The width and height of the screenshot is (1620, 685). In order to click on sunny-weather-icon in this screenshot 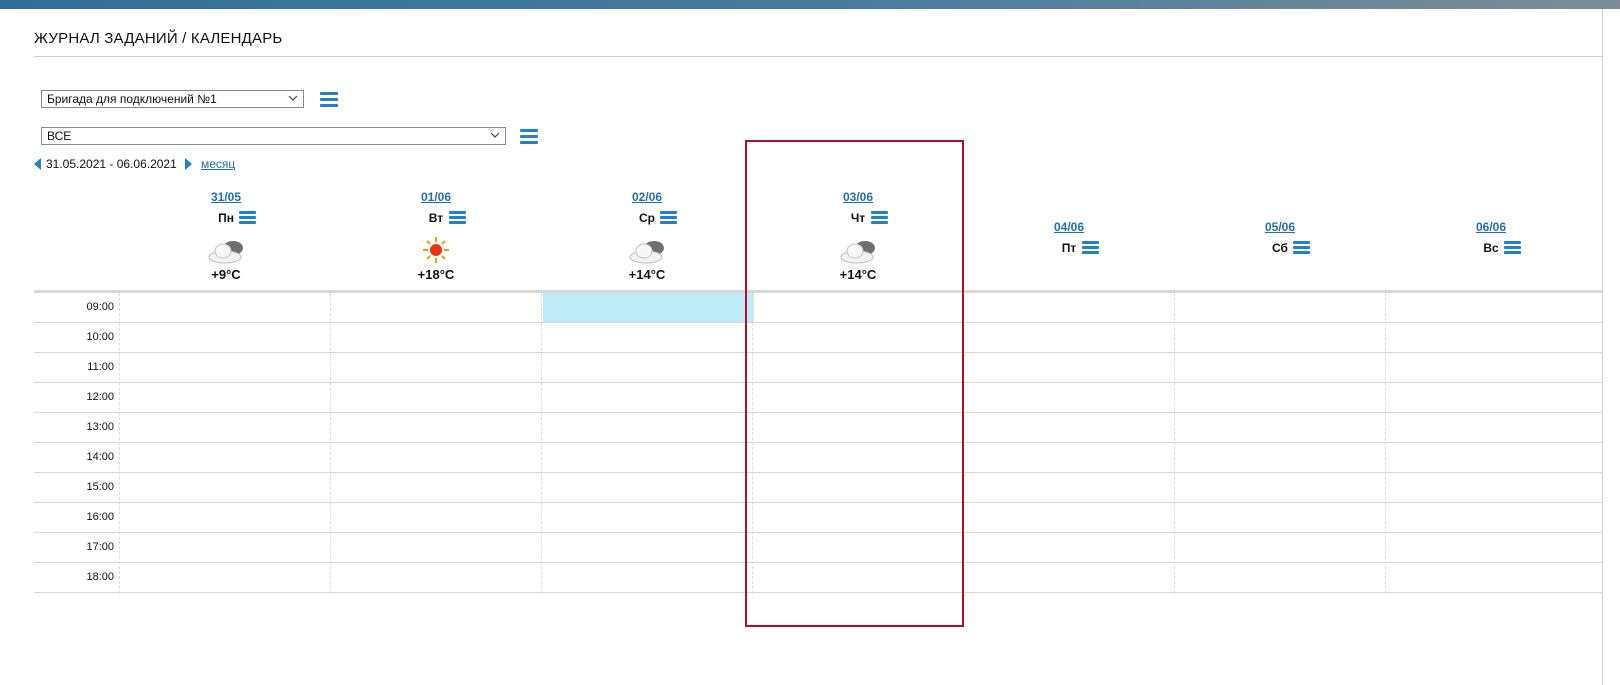, I will do `click(436, 250)`.